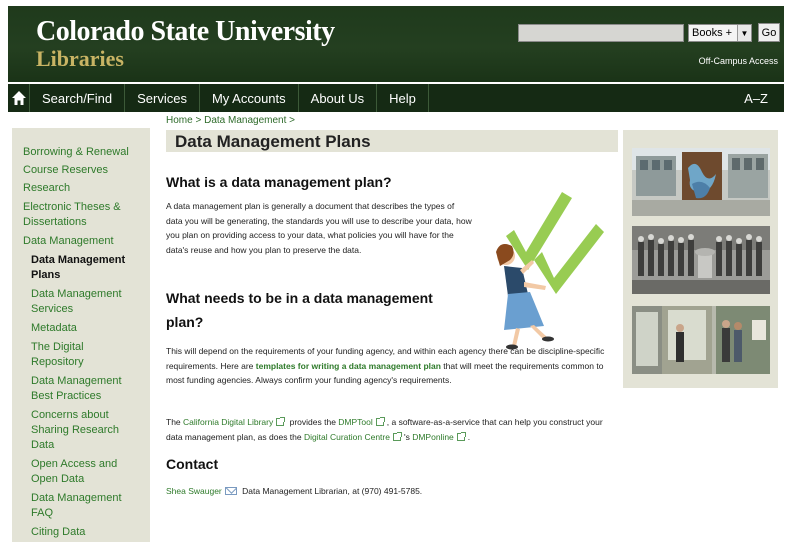  I want to click on historic-group-photo, so click(701, 260).